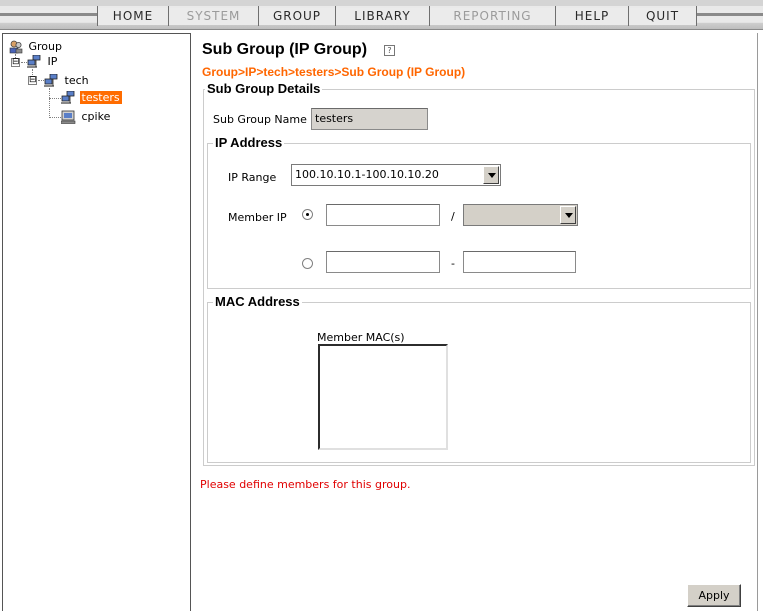 The height and width of the screenshot is (611, 763). I want to click on mac-address-legend: MAC Address, so click(257, 301).